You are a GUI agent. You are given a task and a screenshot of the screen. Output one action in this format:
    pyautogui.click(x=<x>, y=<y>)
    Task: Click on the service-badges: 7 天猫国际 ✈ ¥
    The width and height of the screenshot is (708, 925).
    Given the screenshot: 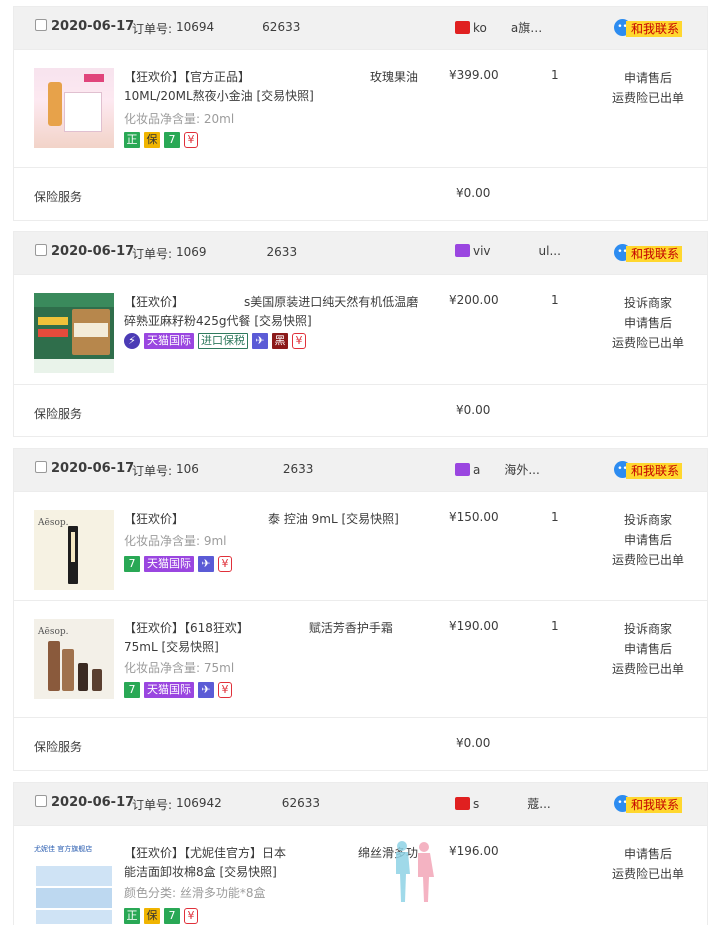 What is the action you would take?
    pyautogui.click(x=178, y=690)
    